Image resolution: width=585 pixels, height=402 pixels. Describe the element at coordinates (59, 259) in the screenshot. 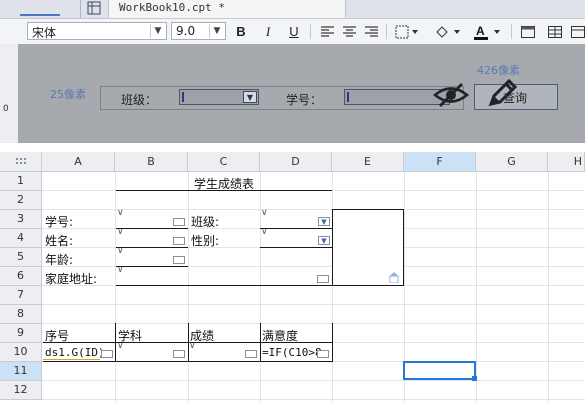

I see `age-cell-label: 年龄:` at that location.